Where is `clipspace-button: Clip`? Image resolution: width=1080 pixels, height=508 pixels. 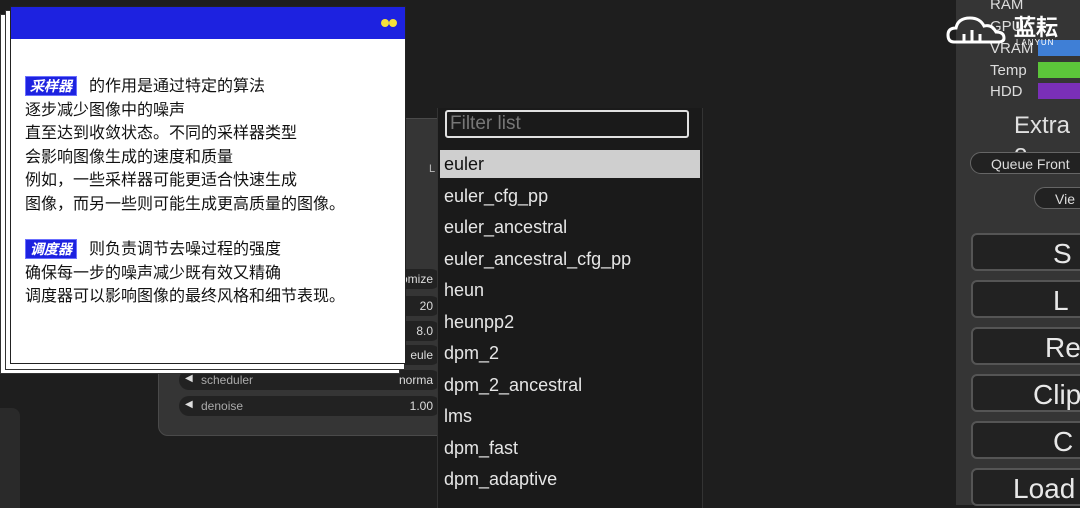 clipspace-button: Clip is located at coordinates (1025, 393).